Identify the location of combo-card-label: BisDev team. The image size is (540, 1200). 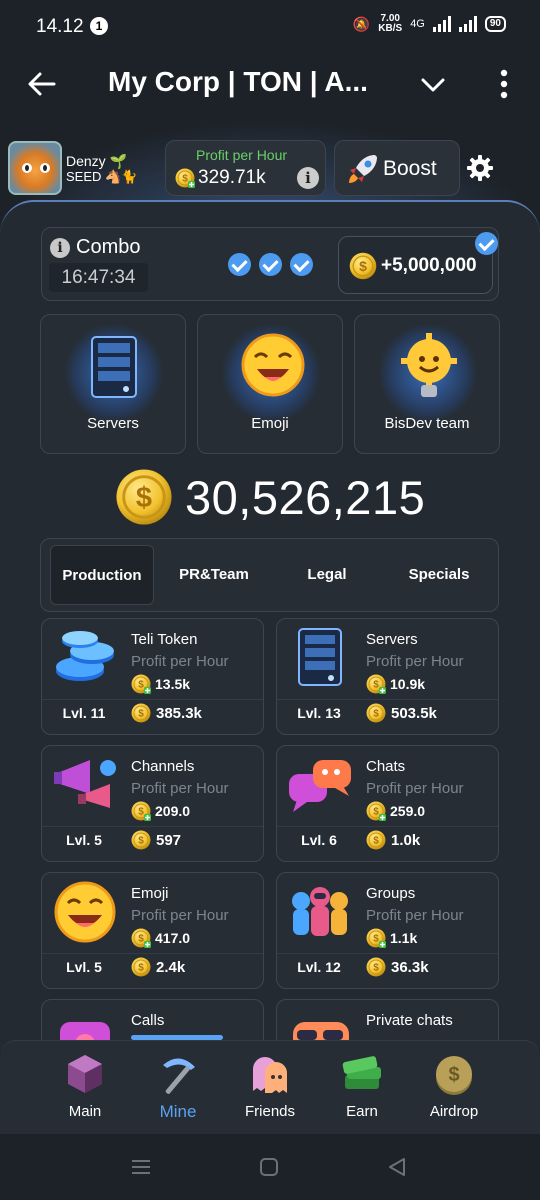
(427, 423).